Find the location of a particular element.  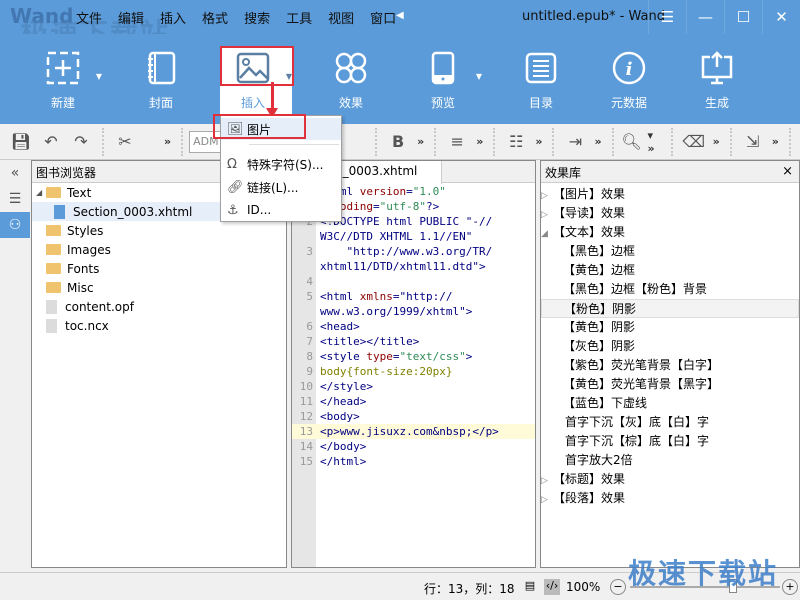

effect-group: ▷ 【图片】效果 is located at coordinates (670, 194).